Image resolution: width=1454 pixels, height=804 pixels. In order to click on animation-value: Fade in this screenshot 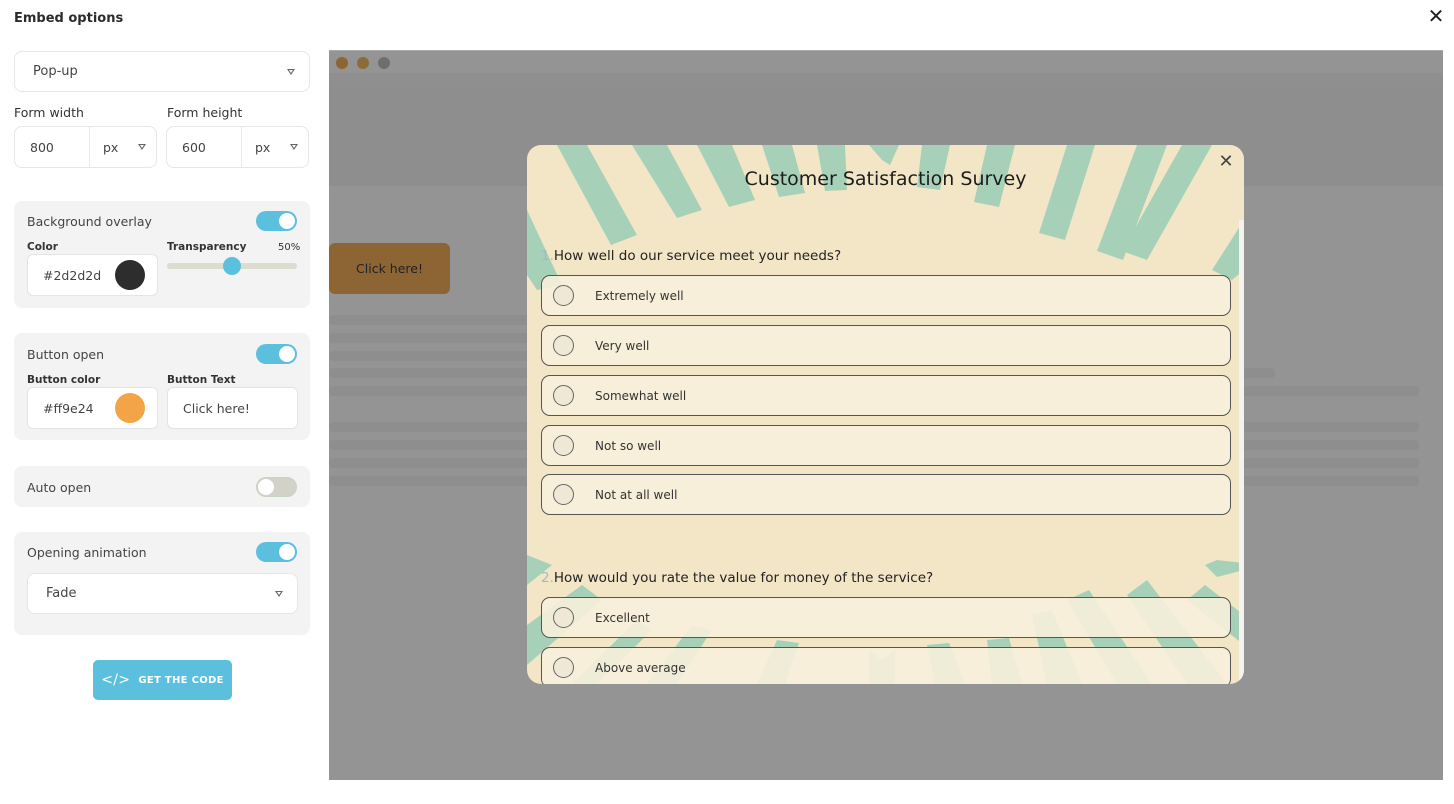, I will do `click(61, 593)`.